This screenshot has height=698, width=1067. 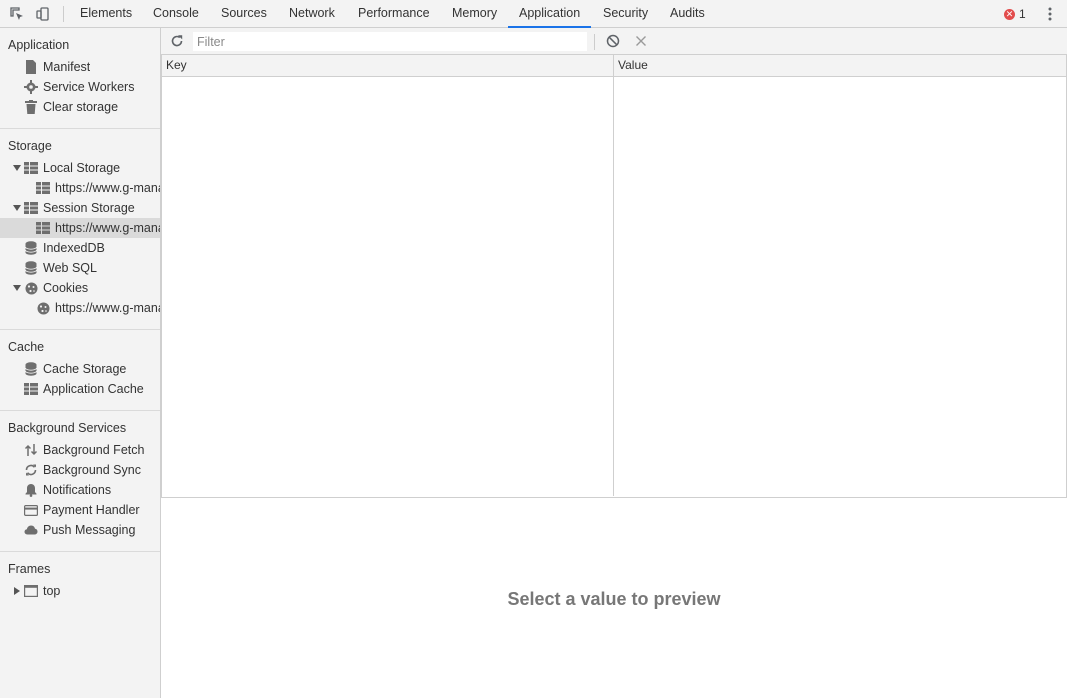 What do you see at coordinates (80, 308) in the screenshot?
I see `sidebar-item-cookies-origin: https://www.g-mana` at bounding box center [80, 308].